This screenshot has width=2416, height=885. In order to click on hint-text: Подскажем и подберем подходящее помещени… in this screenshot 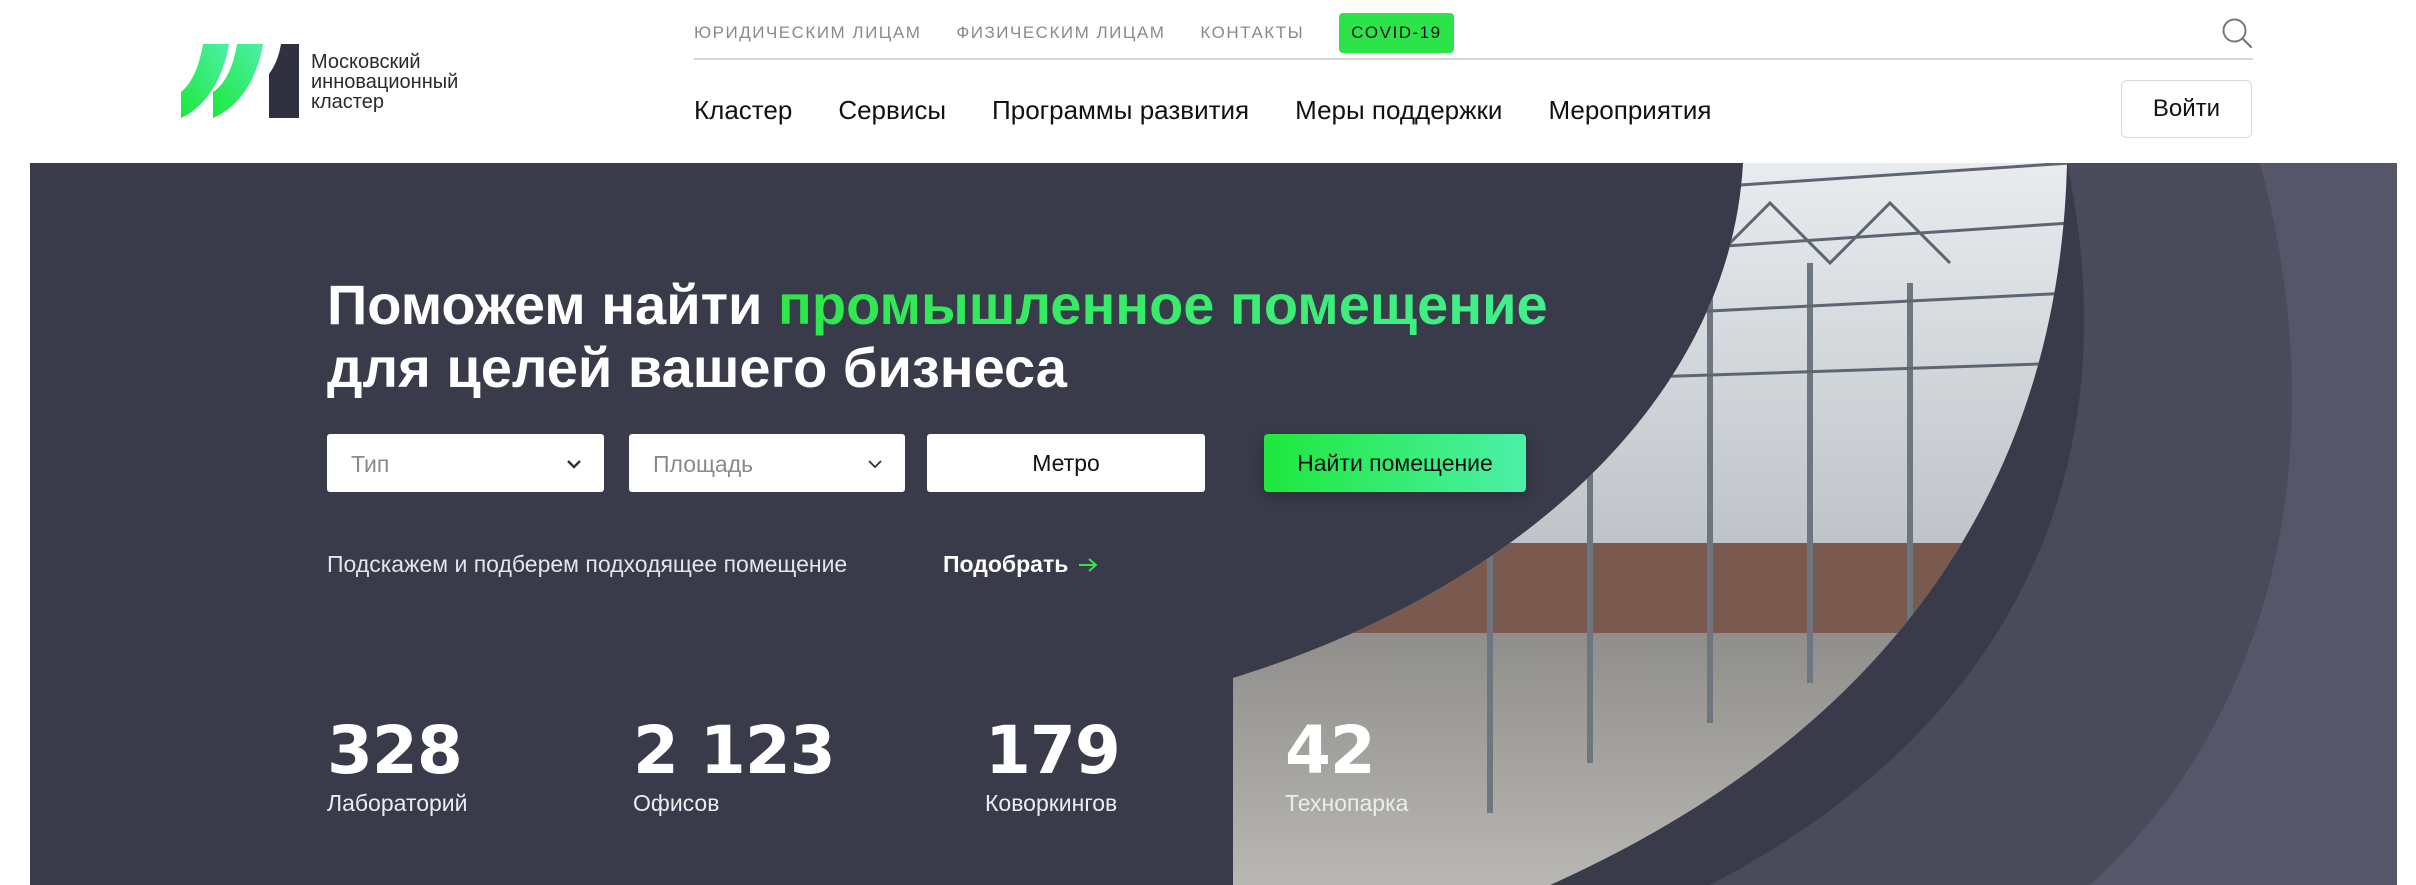, I will do `click(587, 564)`.